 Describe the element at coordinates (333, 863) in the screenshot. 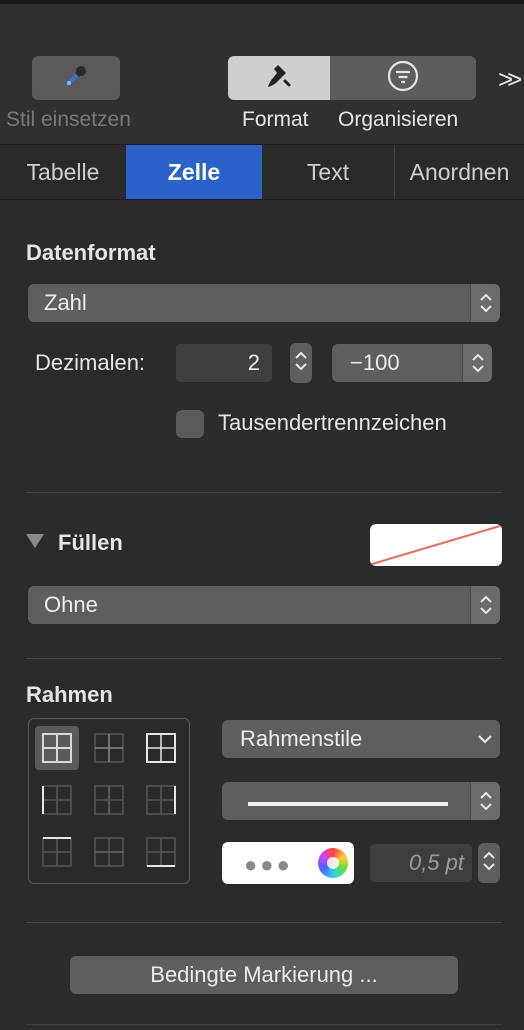

I see `color-wheel-icon` at that location.